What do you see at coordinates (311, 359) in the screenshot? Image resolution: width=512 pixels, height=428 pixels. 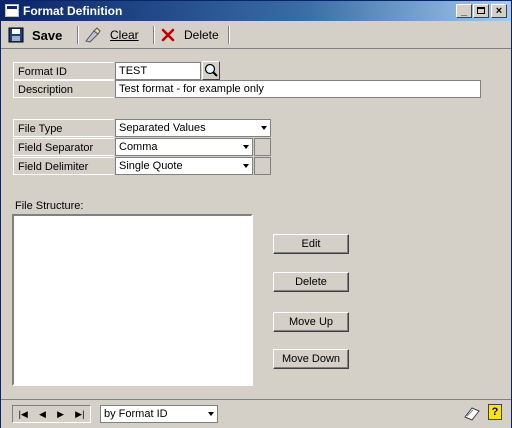 I see `move-down-button: Move Down` at bounding box center [311, 359].